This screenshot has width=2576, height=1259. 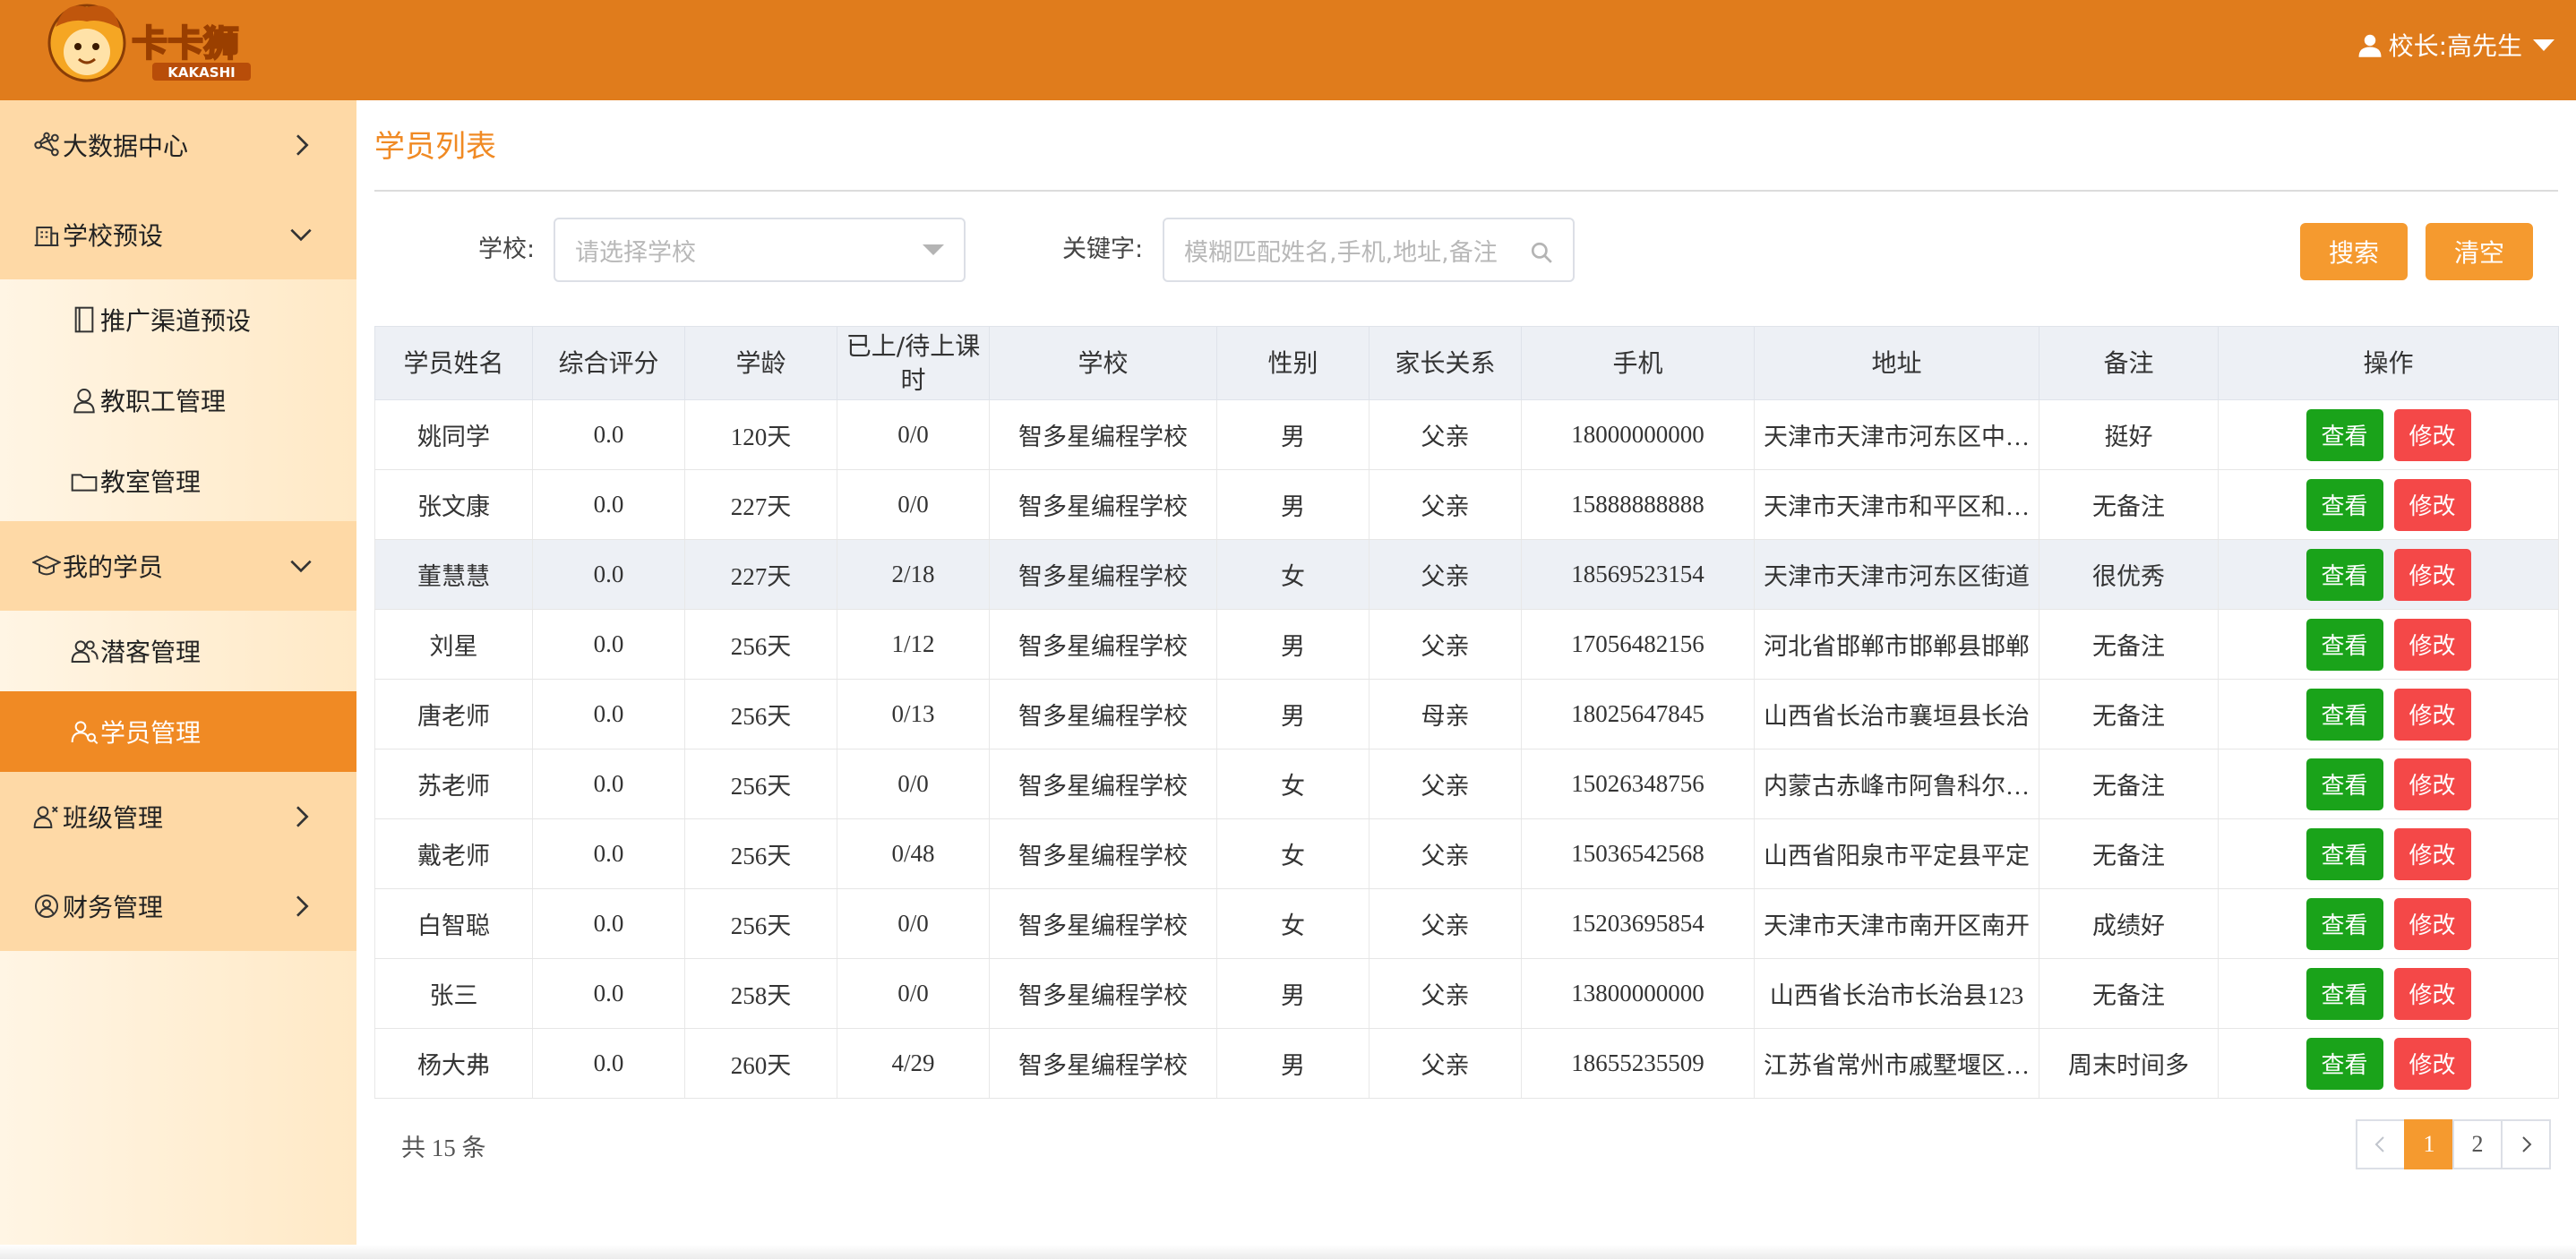 I want to click on cell-class-hours: 0/13, so click(x=913, y=714).